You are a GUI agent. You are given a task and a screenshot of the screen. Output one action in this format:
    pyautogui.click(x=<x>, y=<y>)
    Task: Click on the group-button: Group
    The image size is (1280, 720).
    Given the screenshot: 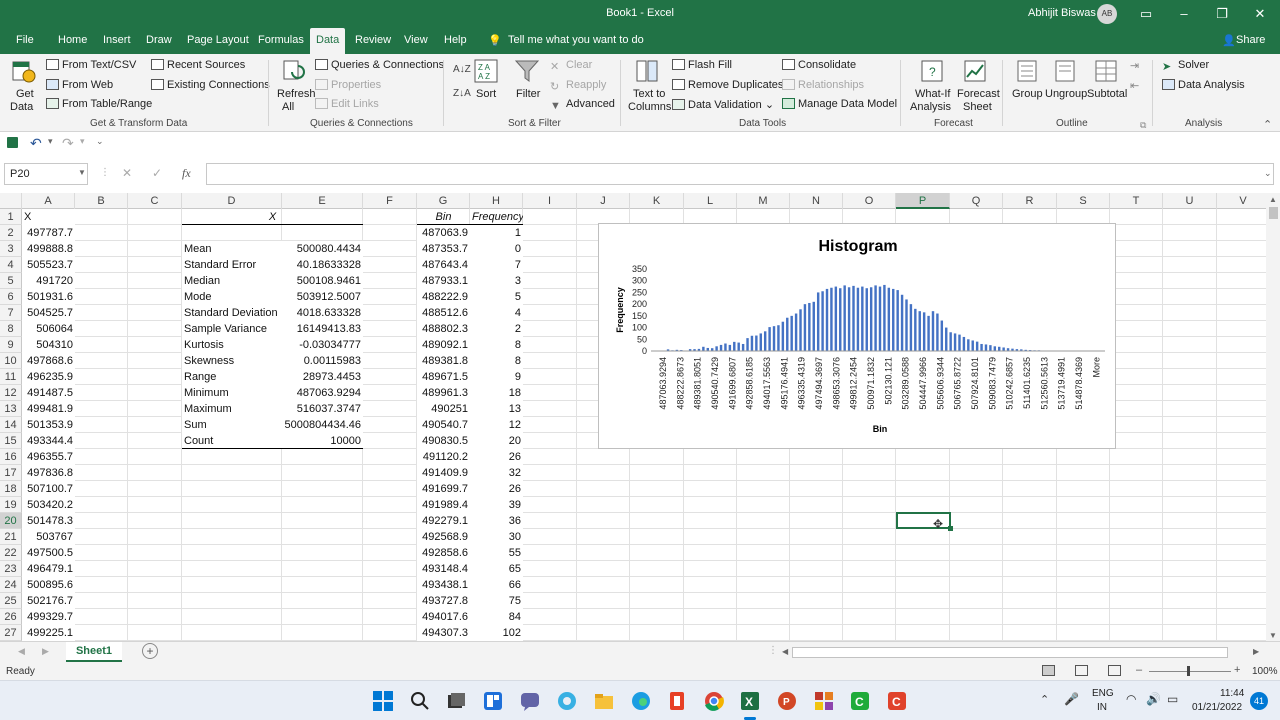 What is the action you would take?
    pyautogui.click(x=1027, y=94)
    